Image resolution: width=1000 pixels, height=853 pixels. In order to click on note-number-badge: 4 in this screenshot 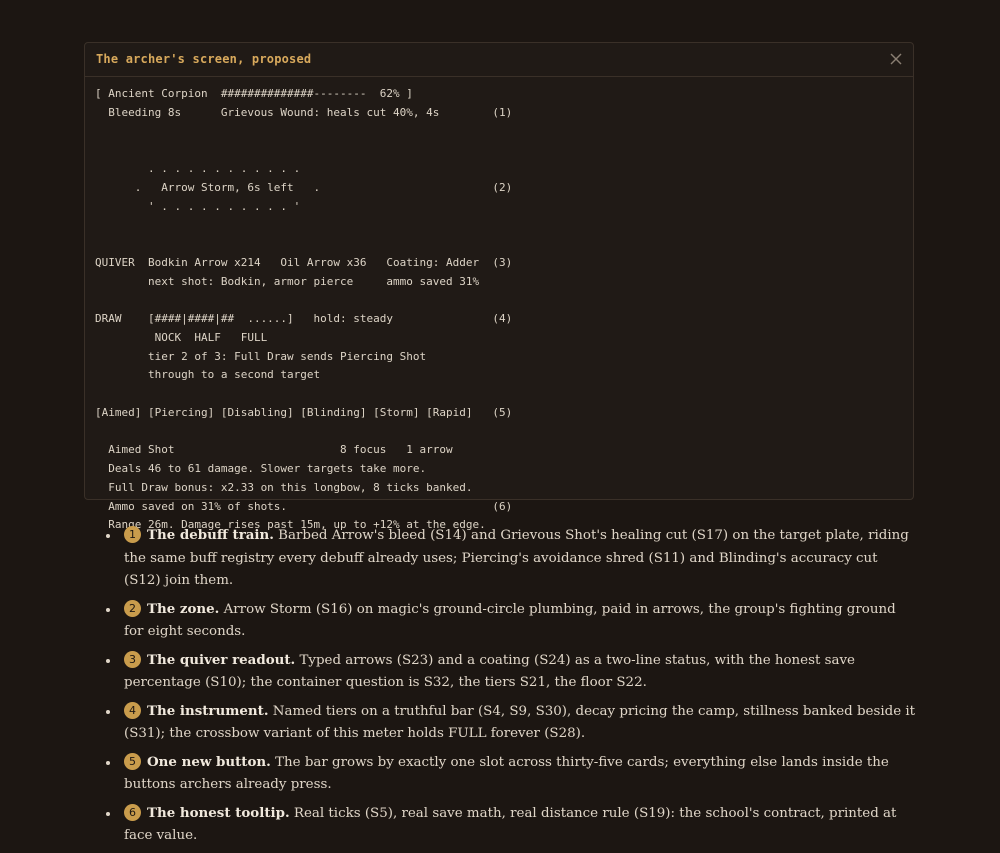, I will do `click(132, 710)`.